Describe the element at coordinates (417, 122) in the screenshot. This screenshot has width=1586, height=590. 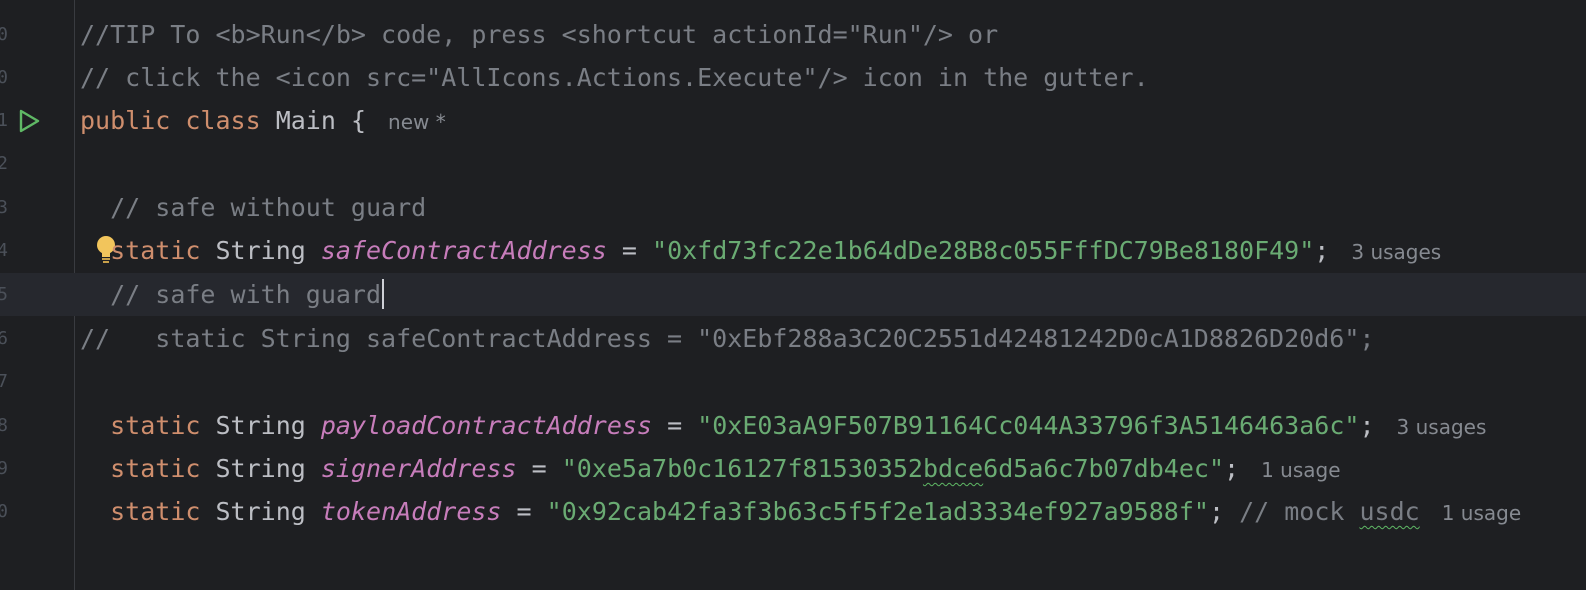
I see `author-inlay-hint: new *` at that location.